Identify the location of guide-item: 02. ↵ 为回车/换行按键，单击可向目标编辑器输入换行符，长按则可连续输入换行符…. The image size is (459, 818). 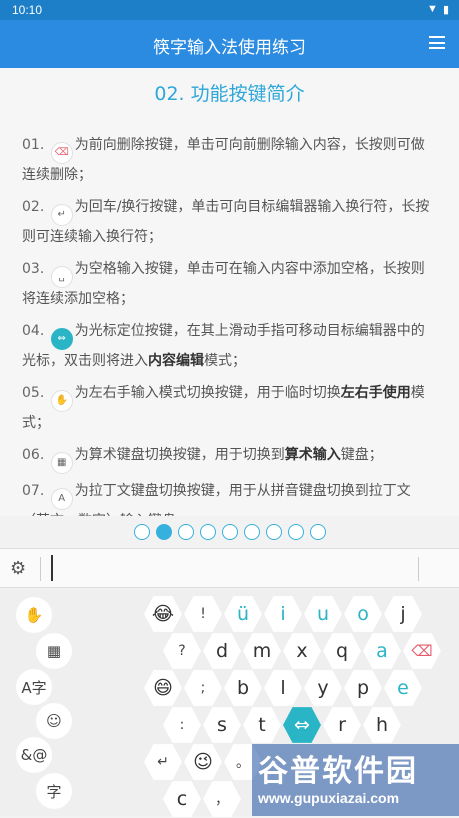
(227, 222).